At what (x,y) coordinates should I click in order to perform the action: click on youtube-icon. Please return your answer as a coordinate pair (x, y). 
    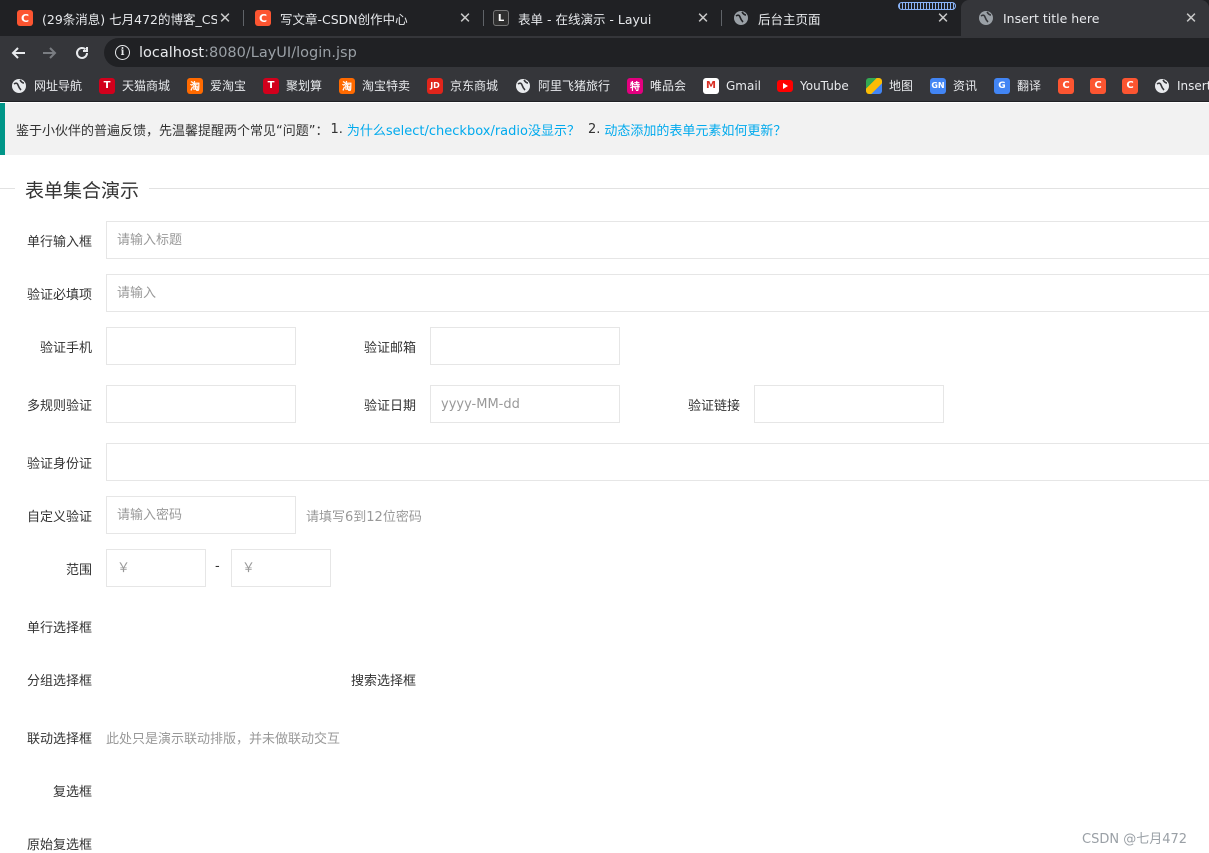
    Looking at the image, I should click on (785, 86).